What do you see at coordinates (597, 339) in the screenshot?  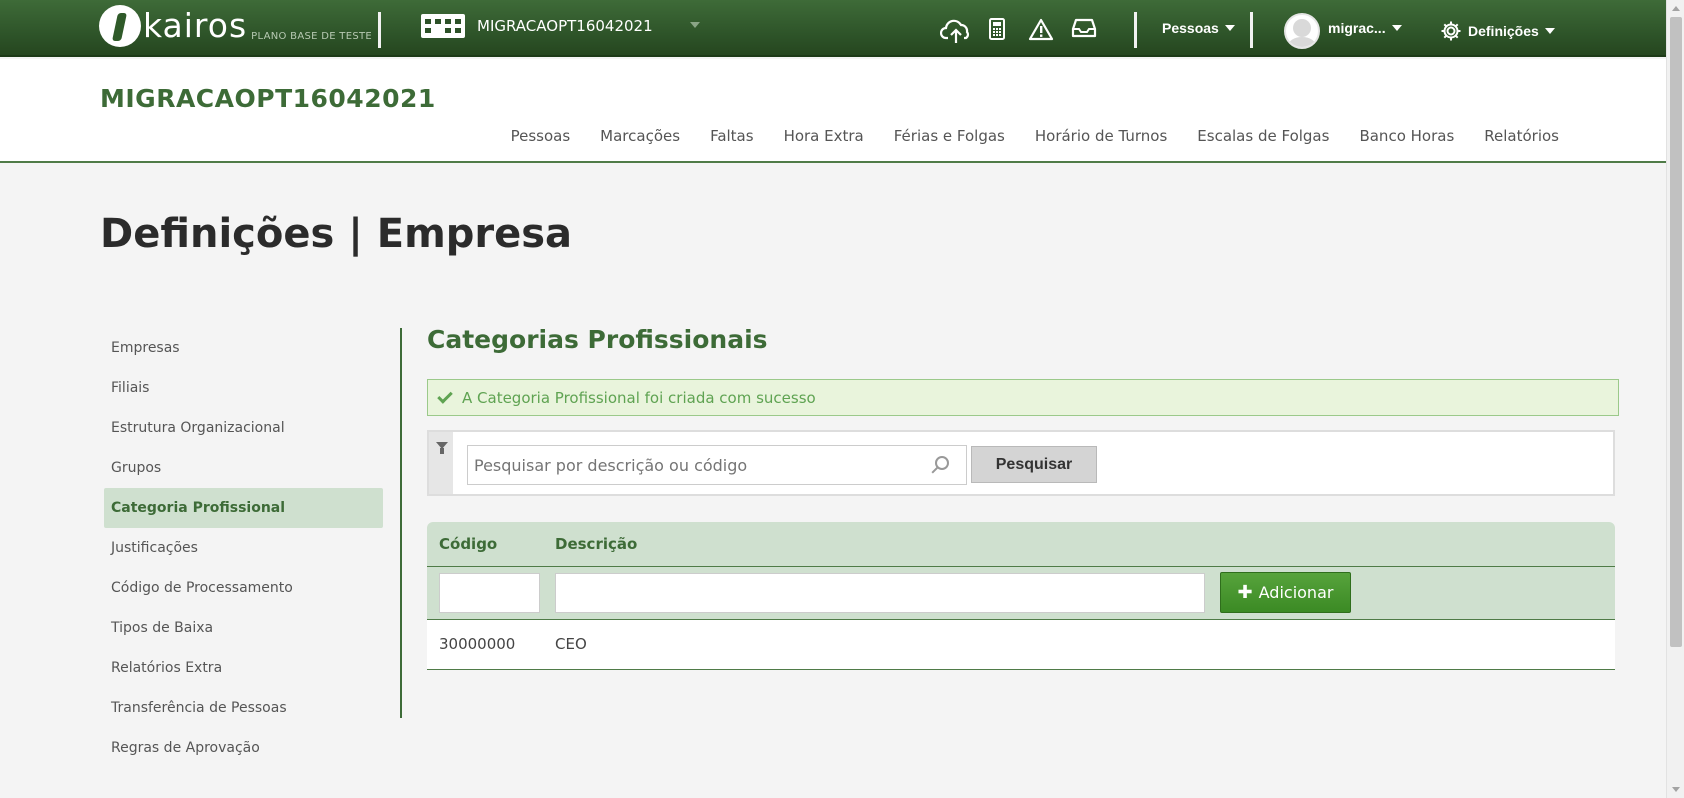 I see `section-title: Categorias Profissionais` at bounding box center [597, 339].